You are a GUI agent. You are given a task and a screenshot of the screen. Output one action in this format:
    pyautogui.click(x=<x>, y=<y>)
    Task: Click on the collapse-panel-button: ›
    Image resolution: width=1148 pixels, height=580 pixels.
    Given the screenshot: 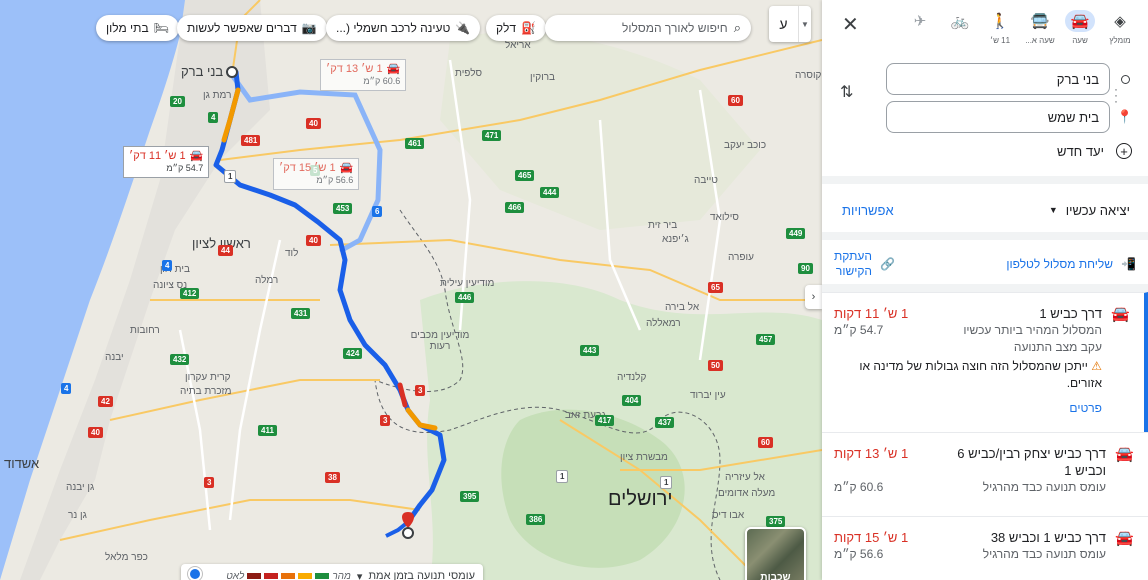 What is the action you would take?
    pyautogui.click(x=813, y=297)
    